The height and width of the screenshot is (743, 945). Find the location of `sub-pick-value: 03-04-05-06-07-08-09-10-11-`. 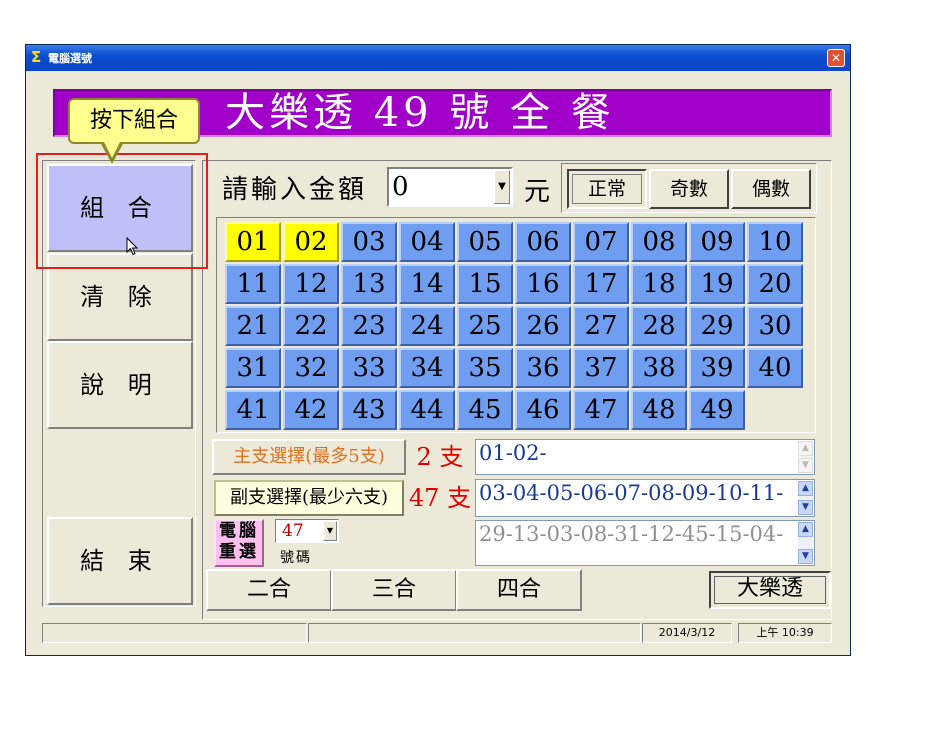

sub-pick-value: 03-04-05-06-07-08-09-10-11- is located at coordinates (631, 493).